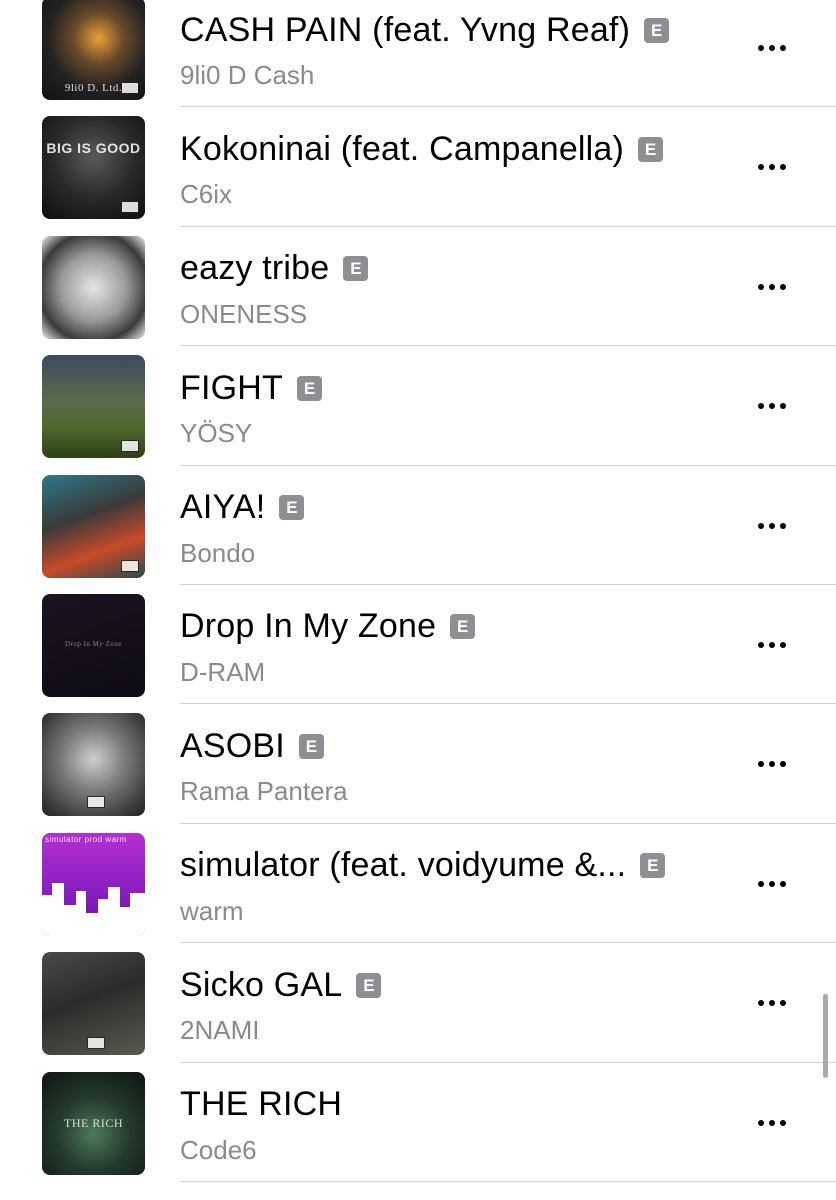 The width and height of the screenshot is (836, 1200). I want to click on album-art: BIG IS GOOD, so click(93, 168).